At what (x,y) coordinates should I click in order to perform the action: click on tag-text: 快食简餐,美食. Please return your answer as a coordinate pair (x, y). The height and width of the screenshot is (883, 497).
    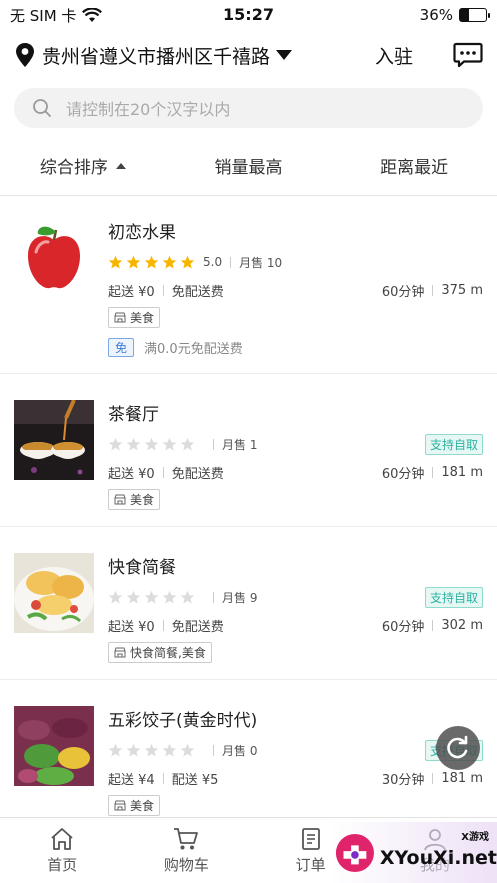
    Looking at the image, I should click on (168, 653).